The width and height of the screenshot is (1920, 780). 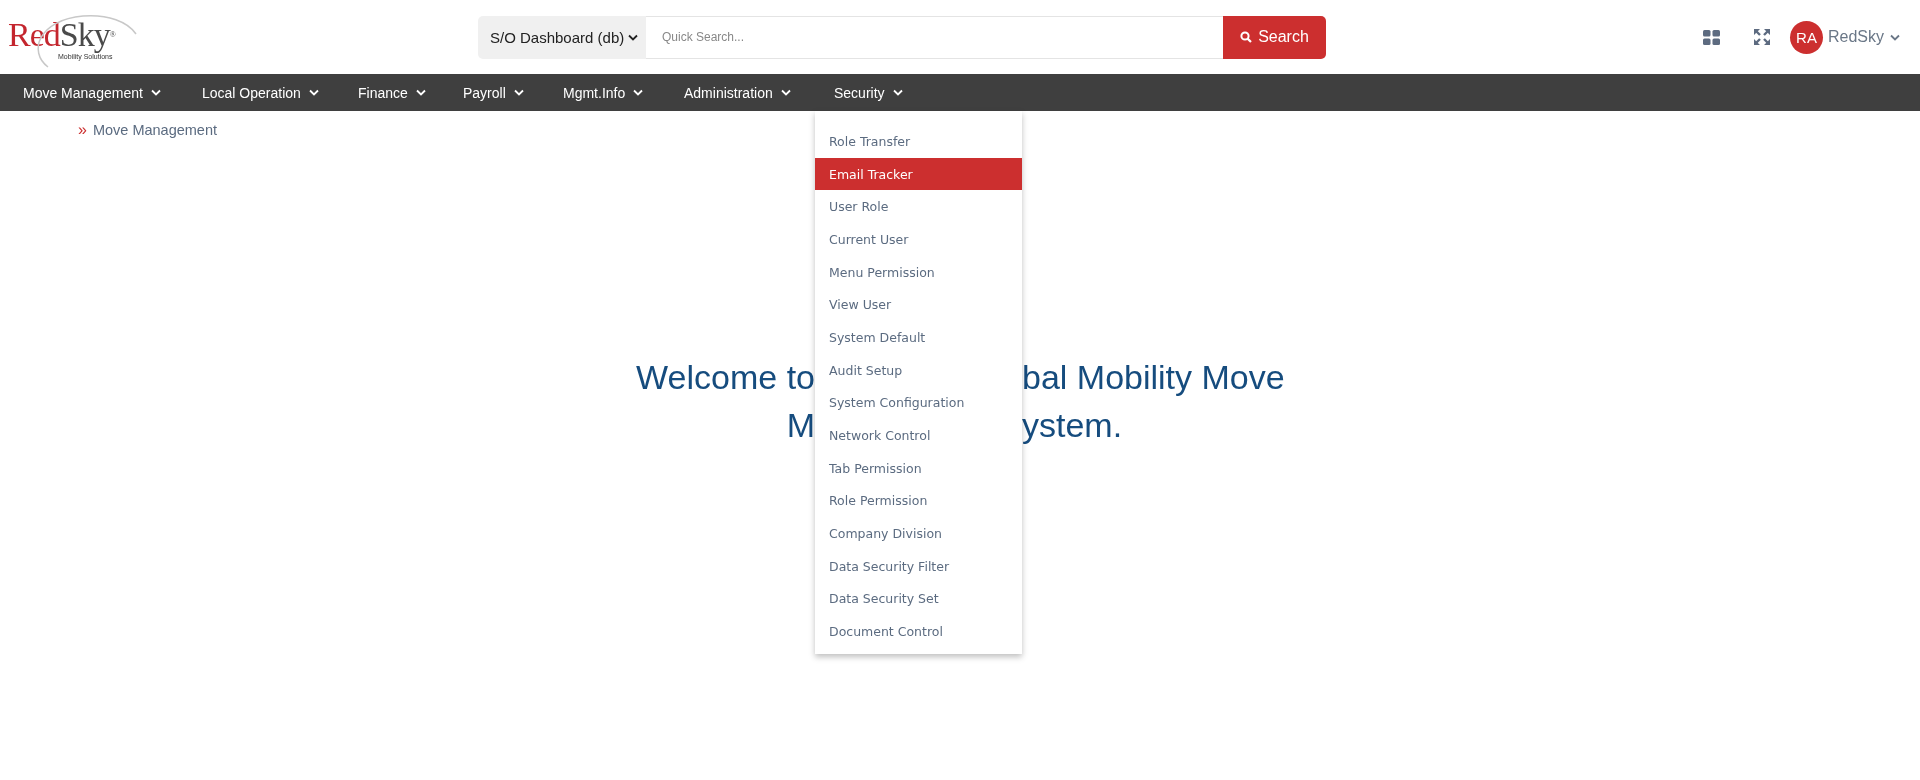 I want to click on search-button: Search, so click(x=1274, y=37).